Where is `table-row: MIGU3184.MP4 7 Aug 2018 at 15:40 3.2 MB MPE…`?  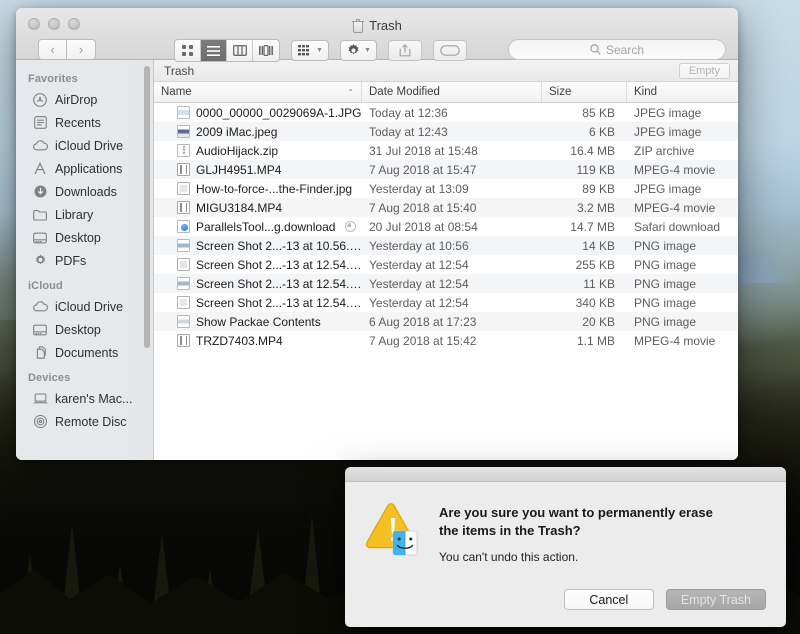 table-row: MIGU3184.MP4 7 Aug 2018 at 15:40 3.2 MB MPE… is located at coordinates (446, 207).